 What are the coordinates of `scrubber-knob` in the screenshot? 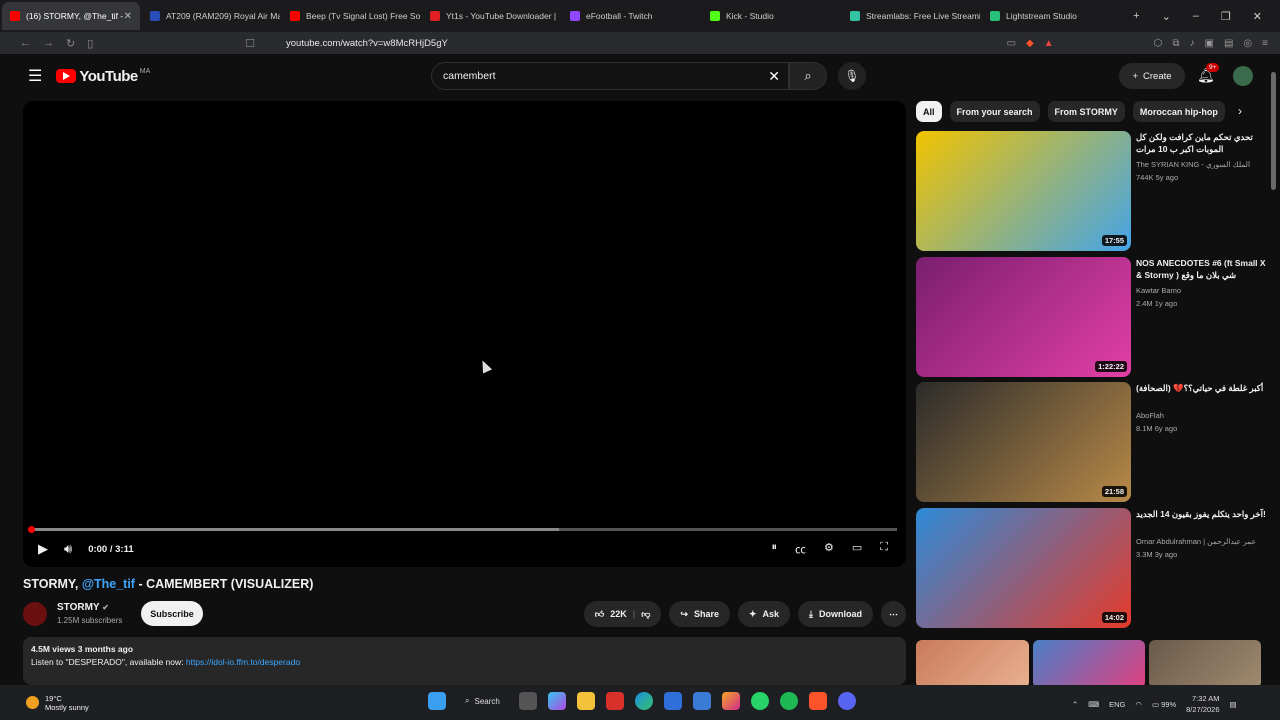 It's located at (31, 529).